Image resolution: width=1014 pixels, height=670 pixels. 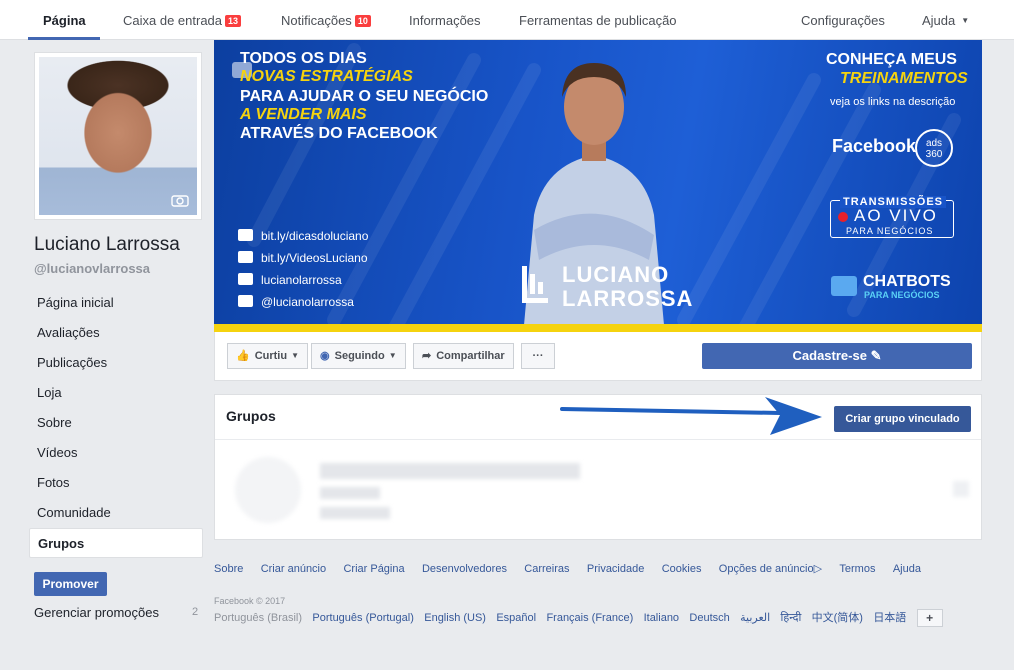 I want to click on cover-right-subtitle: veja os links na descrição, so click(x=893, y=102).